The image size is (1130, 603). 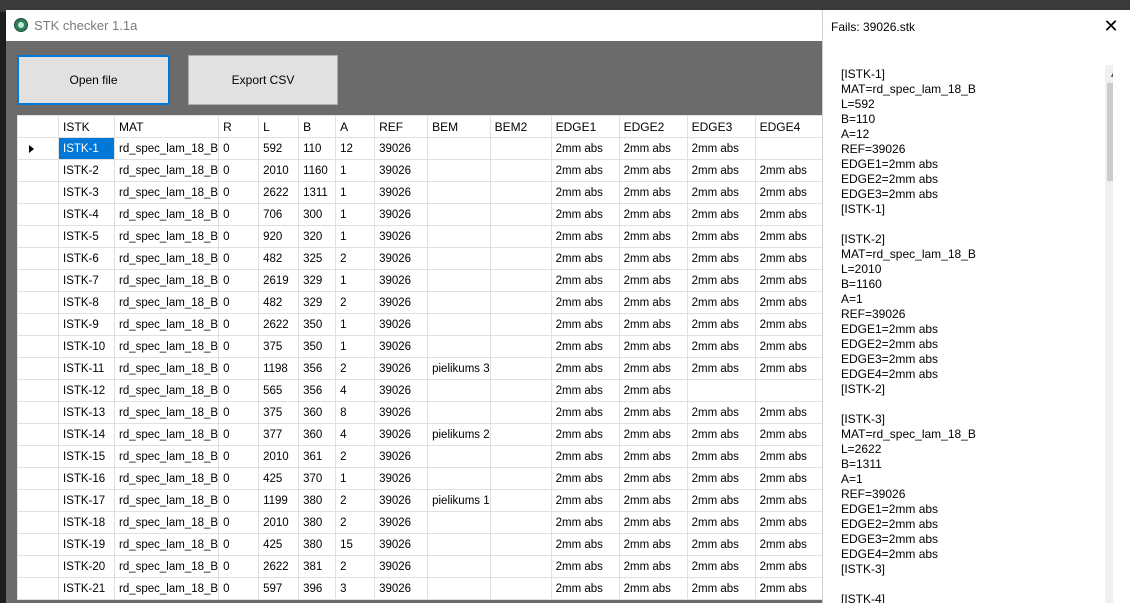 I want to click on cell-l: 597, so click(x=279, y=588).